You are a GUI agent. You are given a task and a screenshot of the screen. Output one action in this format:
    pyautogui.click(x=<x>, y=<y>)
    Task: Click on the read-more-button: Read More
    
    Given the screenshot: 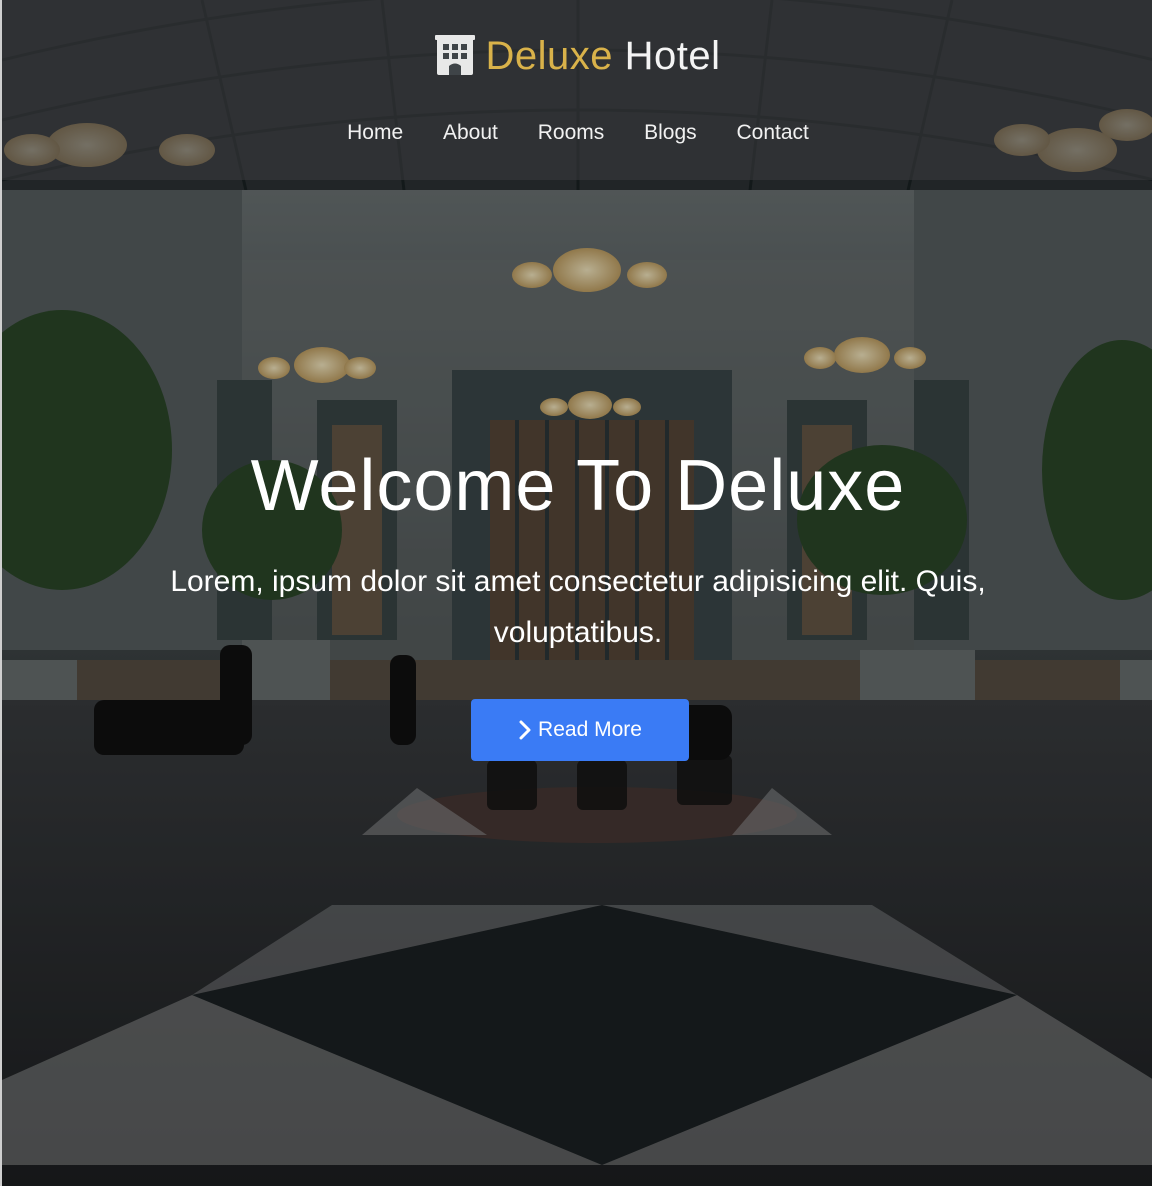 What is the action you would take?
    pyautogui.click(x=580, y=730)
    